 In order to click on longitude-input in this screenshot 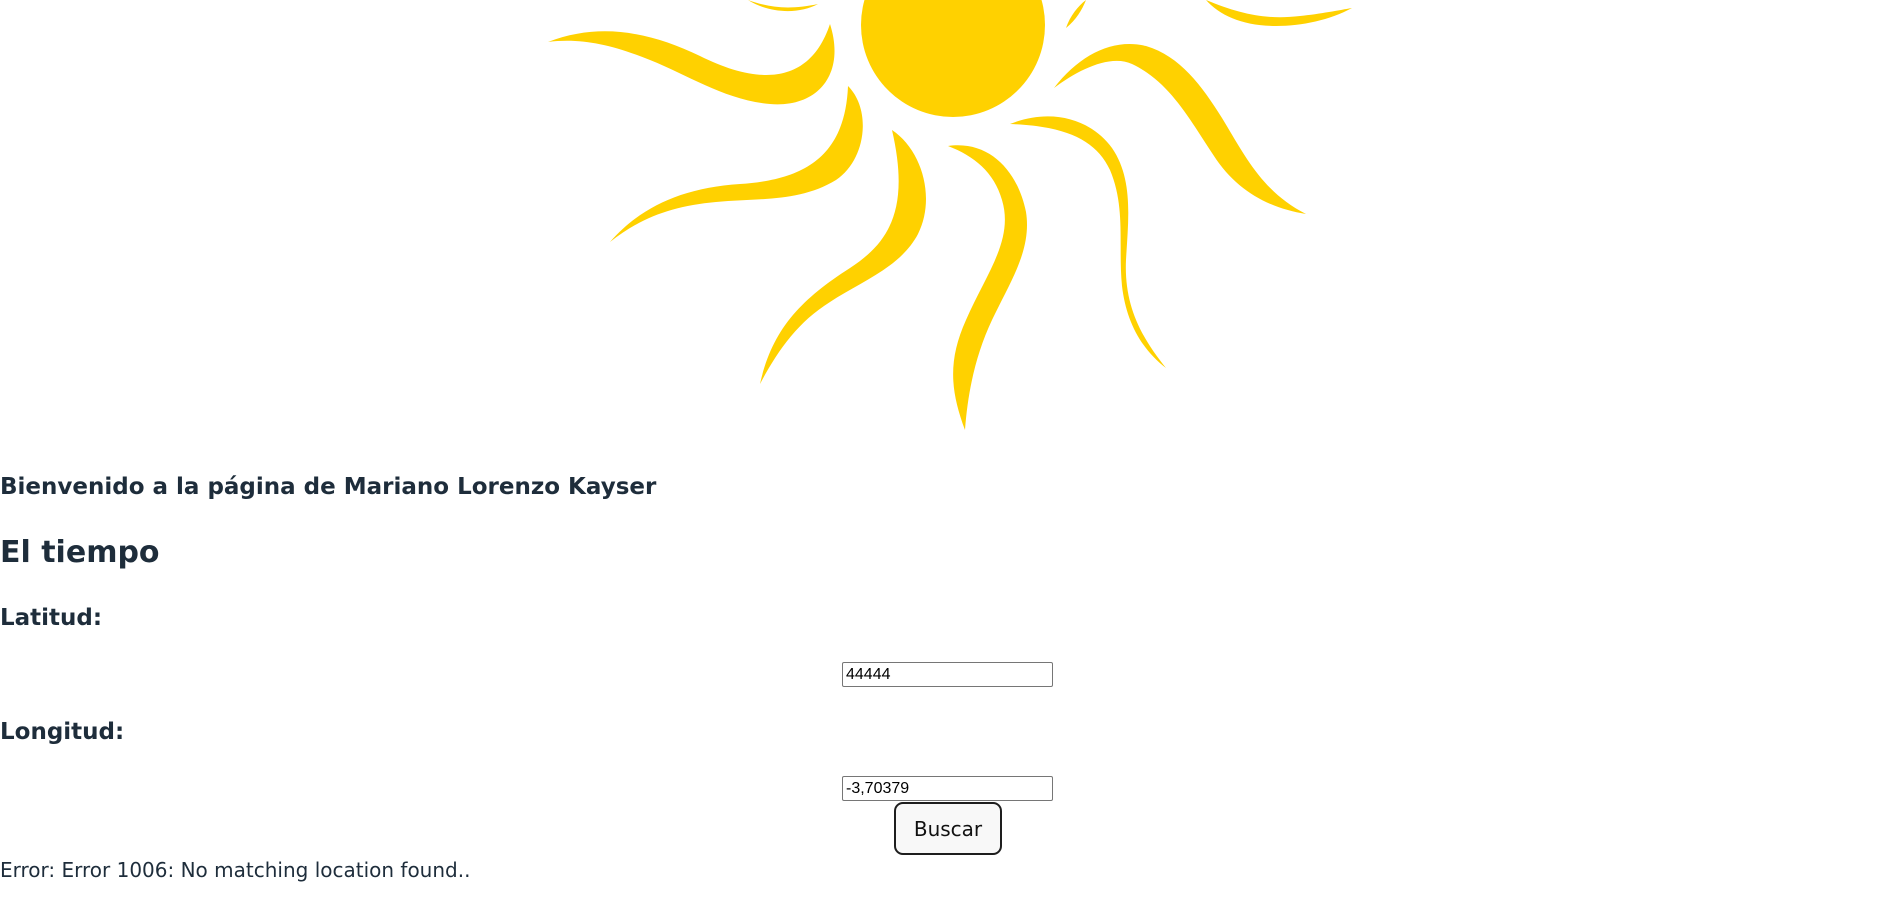, I will do `click(947, 788)`.